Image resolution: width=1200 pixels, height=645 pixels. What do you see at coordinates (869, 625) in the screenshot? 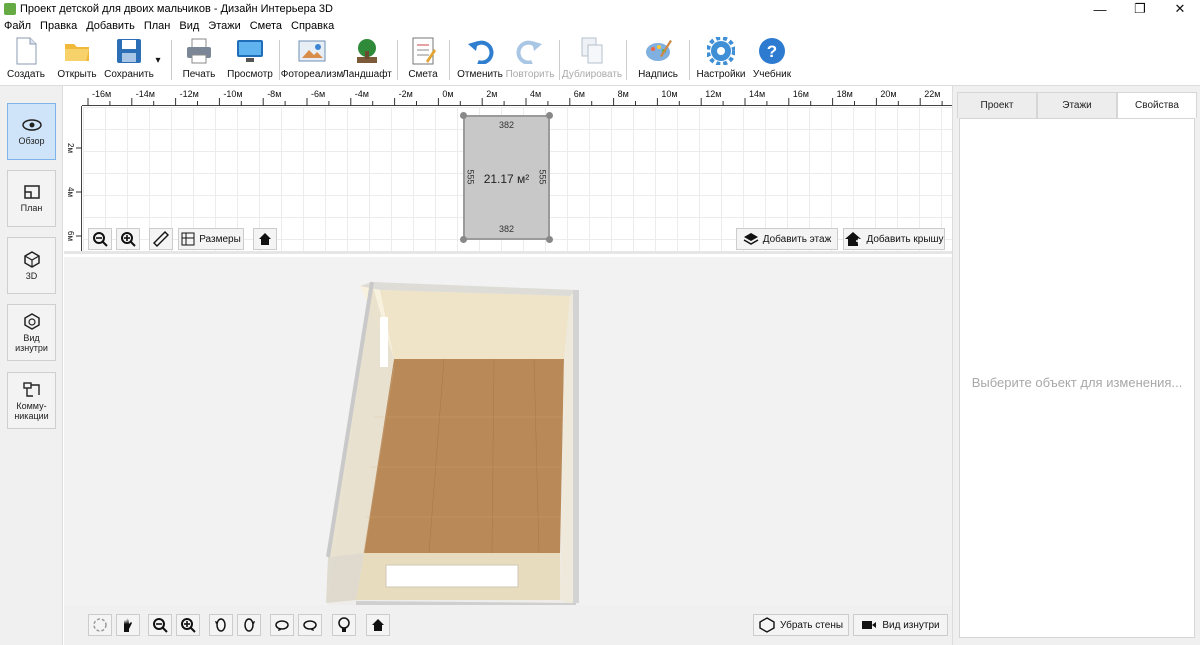
I see `camera-icon` at bounding box center [869, 625].